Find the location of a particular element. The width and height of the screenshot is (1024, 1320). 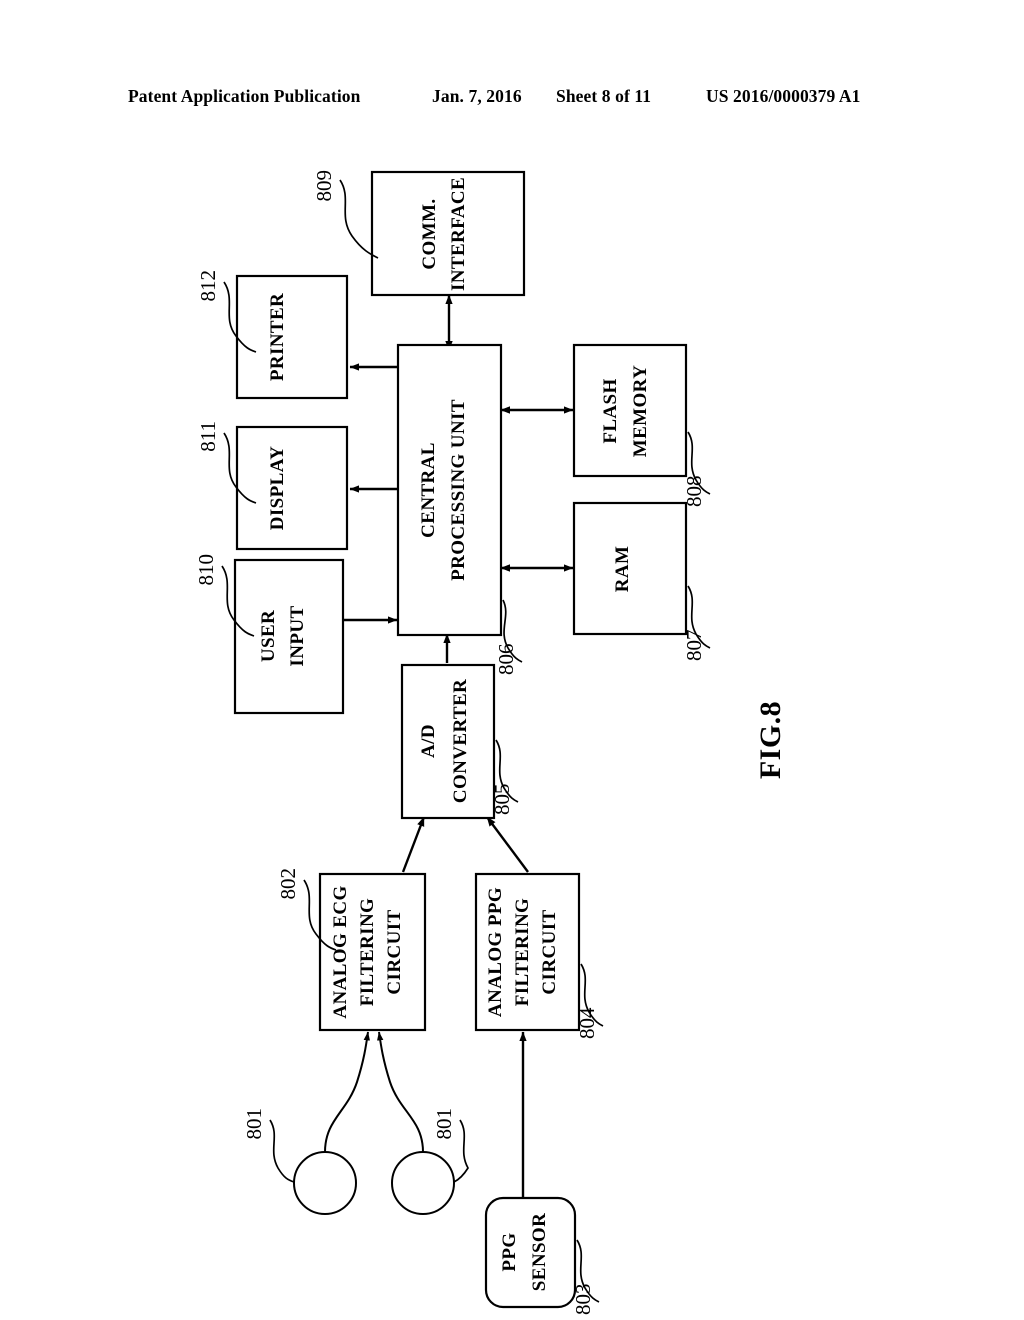

header-publication: Patent Application Publication is located at coordinates (244, 96).